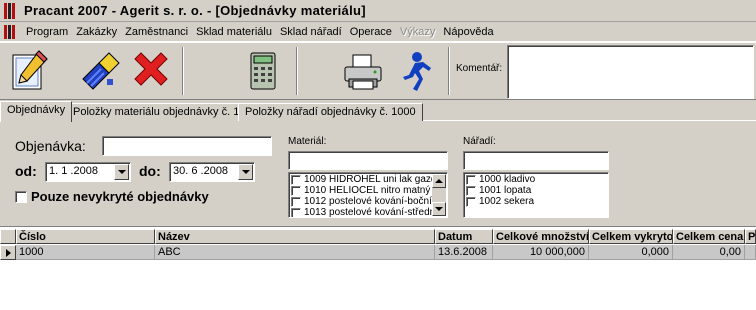 The image size is (756, 310). What do you see at coordinates (468, 32) in the screenshot?
I see `menu-napoveda: Nápověda` at bounding box center [468, 32].